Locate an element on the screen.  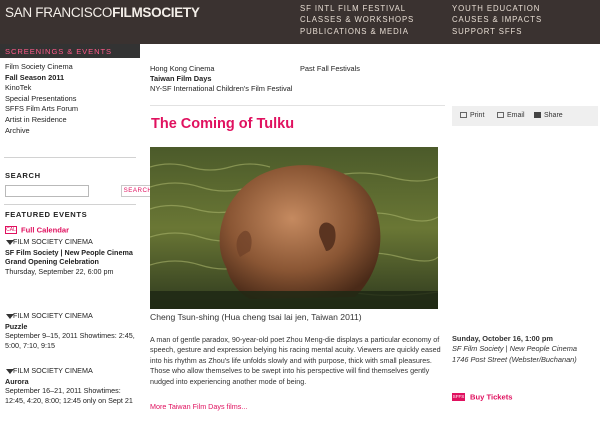
search-heading: Search is located at coordinates (23, 175).